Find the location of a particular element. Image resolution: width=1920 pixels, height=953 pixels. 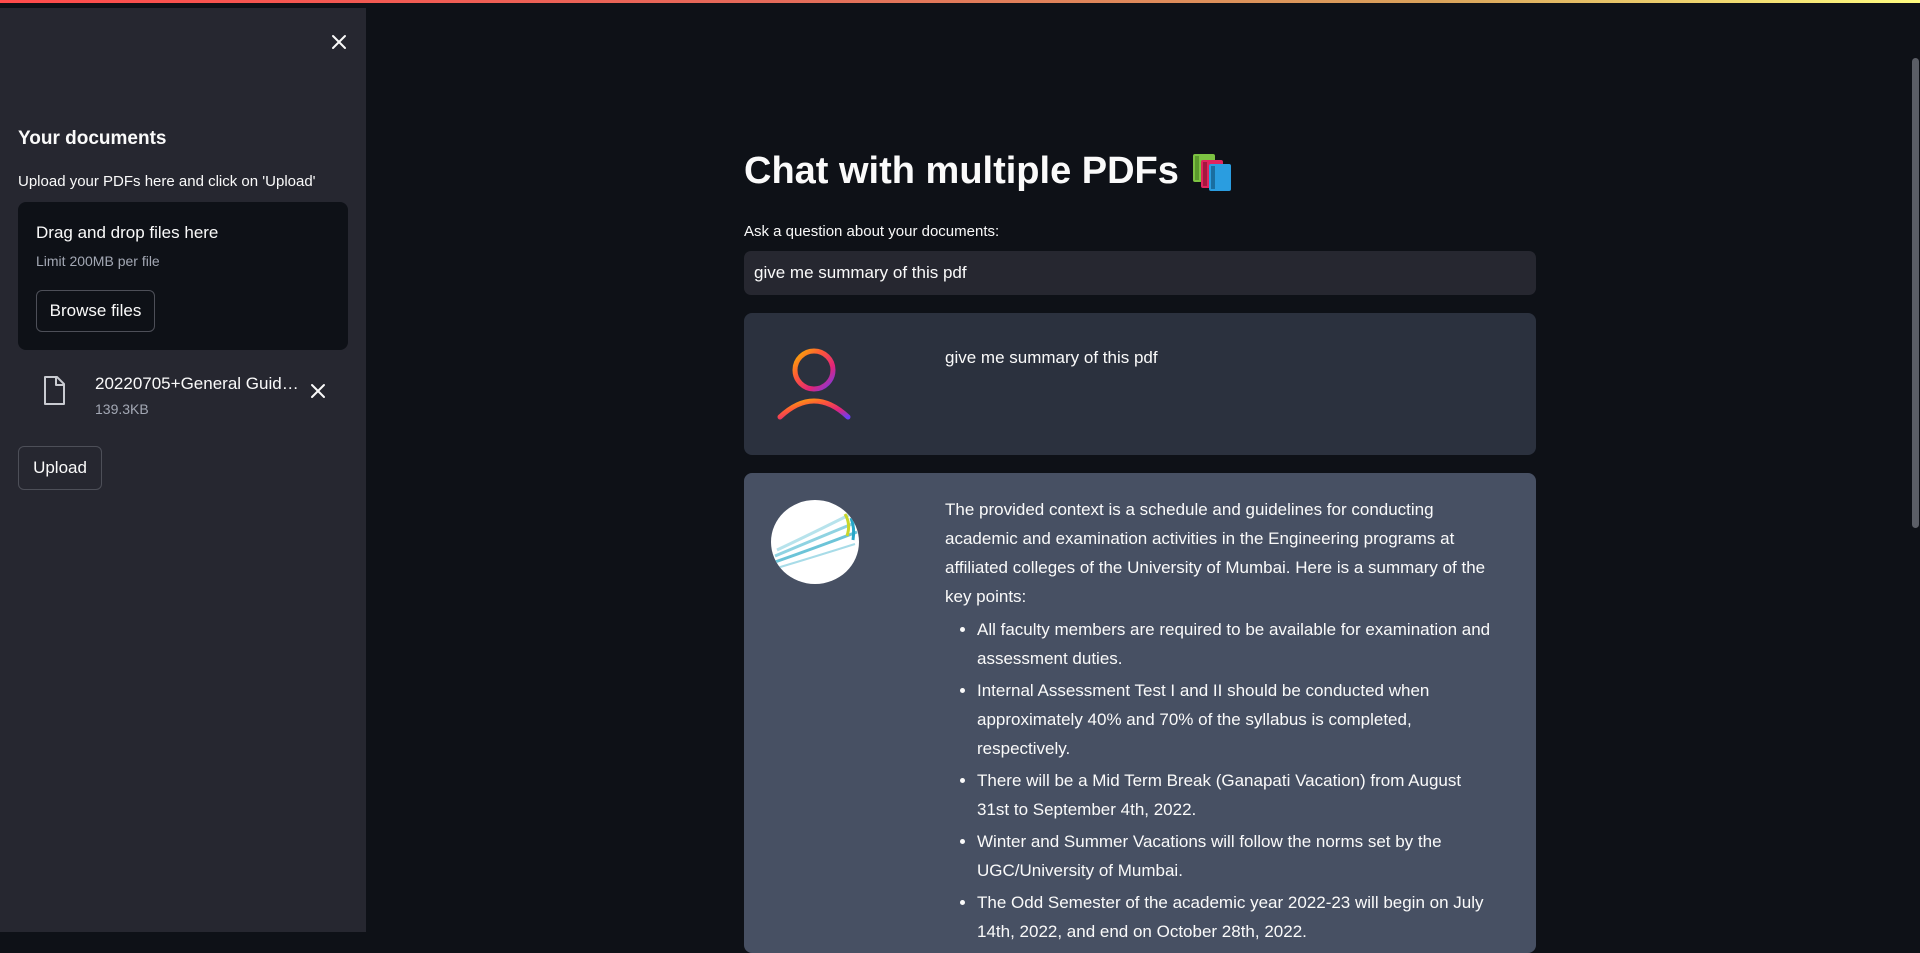

file-icon is located at coordinates (54, 390).